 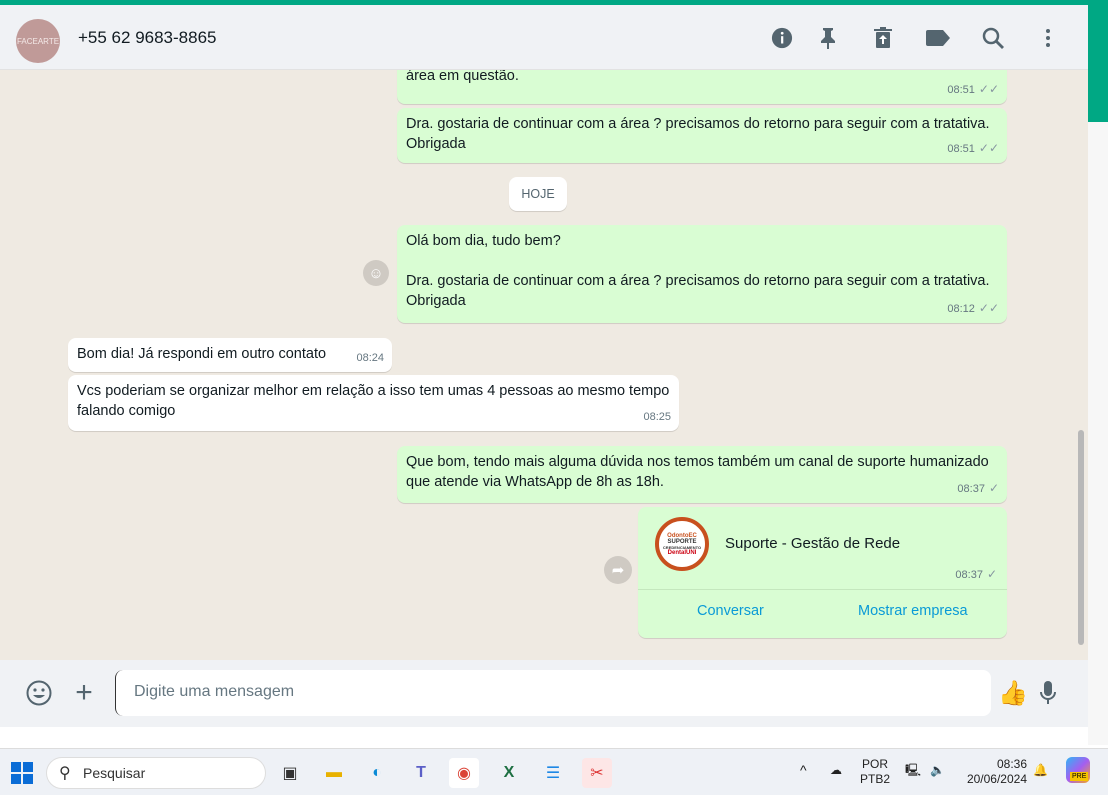 What do you see at coordinates (370, 358) in the screenshot?
I see `message-time: 08:24` at bounding box center [370, 358].